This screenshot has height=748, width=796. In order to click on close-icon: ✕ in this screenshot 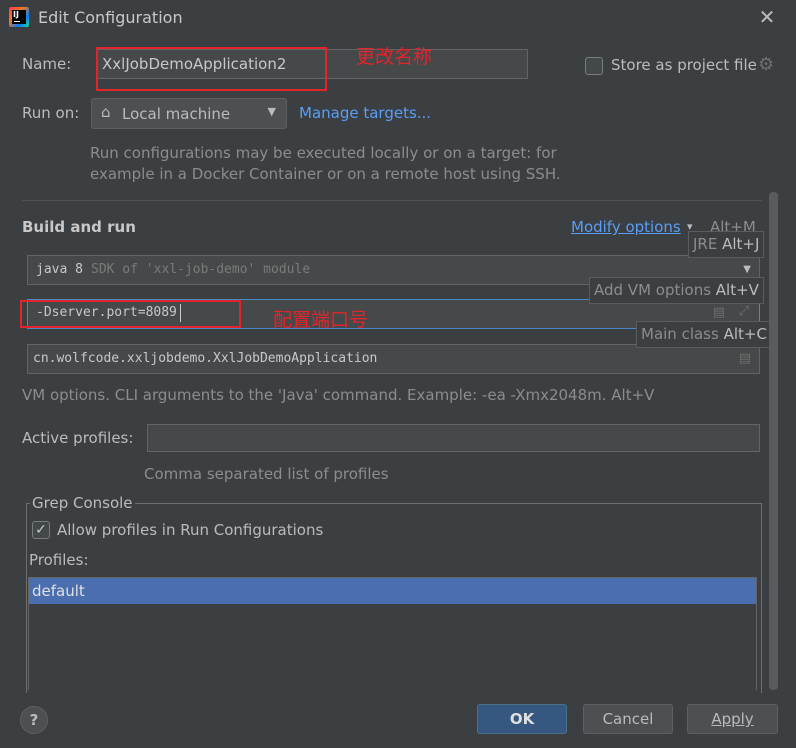, I will do `click(767, 17)`.